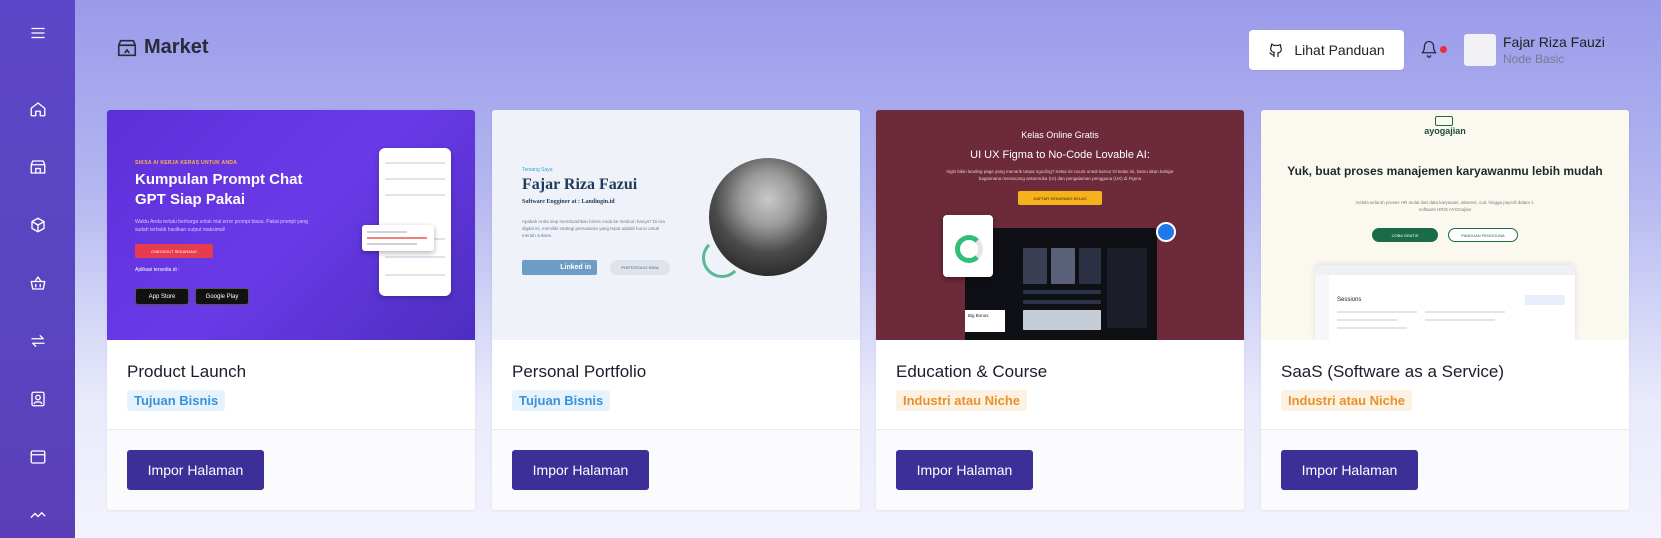 Image resolution: width=1661 pixels, height=538 pixels. I want to click on github-icon, so click(1276, 50).